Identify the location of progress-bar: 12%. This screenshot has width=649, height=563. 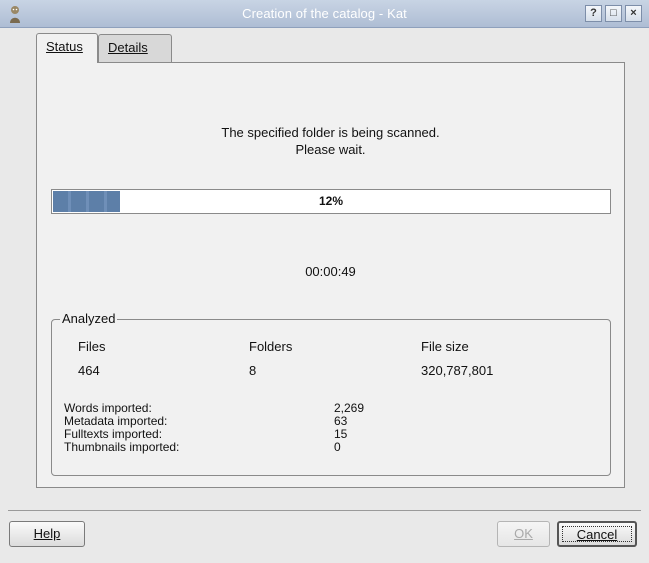
(331, 201).